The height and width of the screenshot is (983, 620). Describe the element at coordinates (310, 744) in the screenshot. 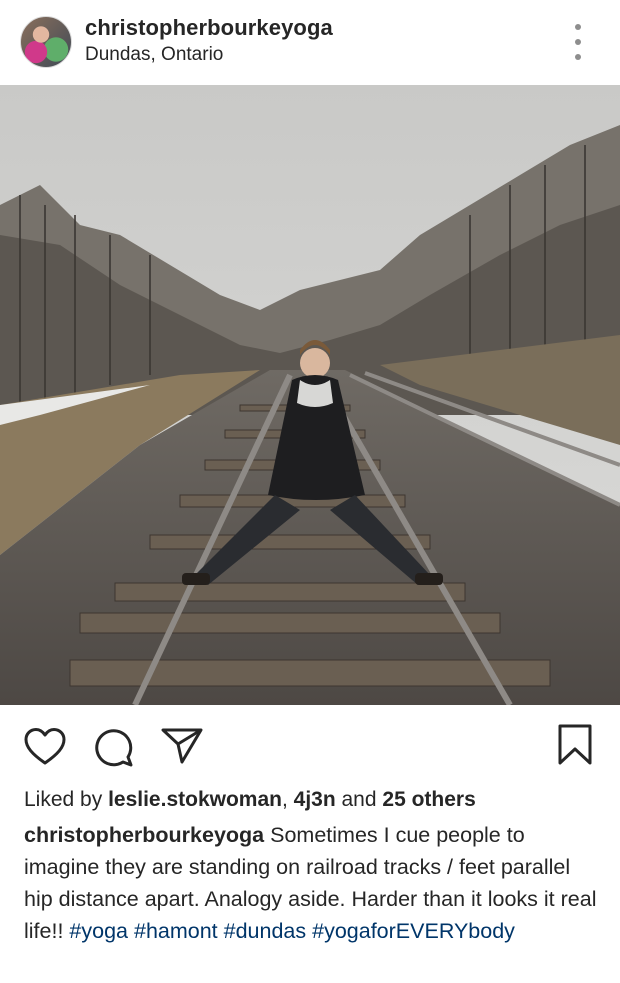

I see `action-bar` at that location.